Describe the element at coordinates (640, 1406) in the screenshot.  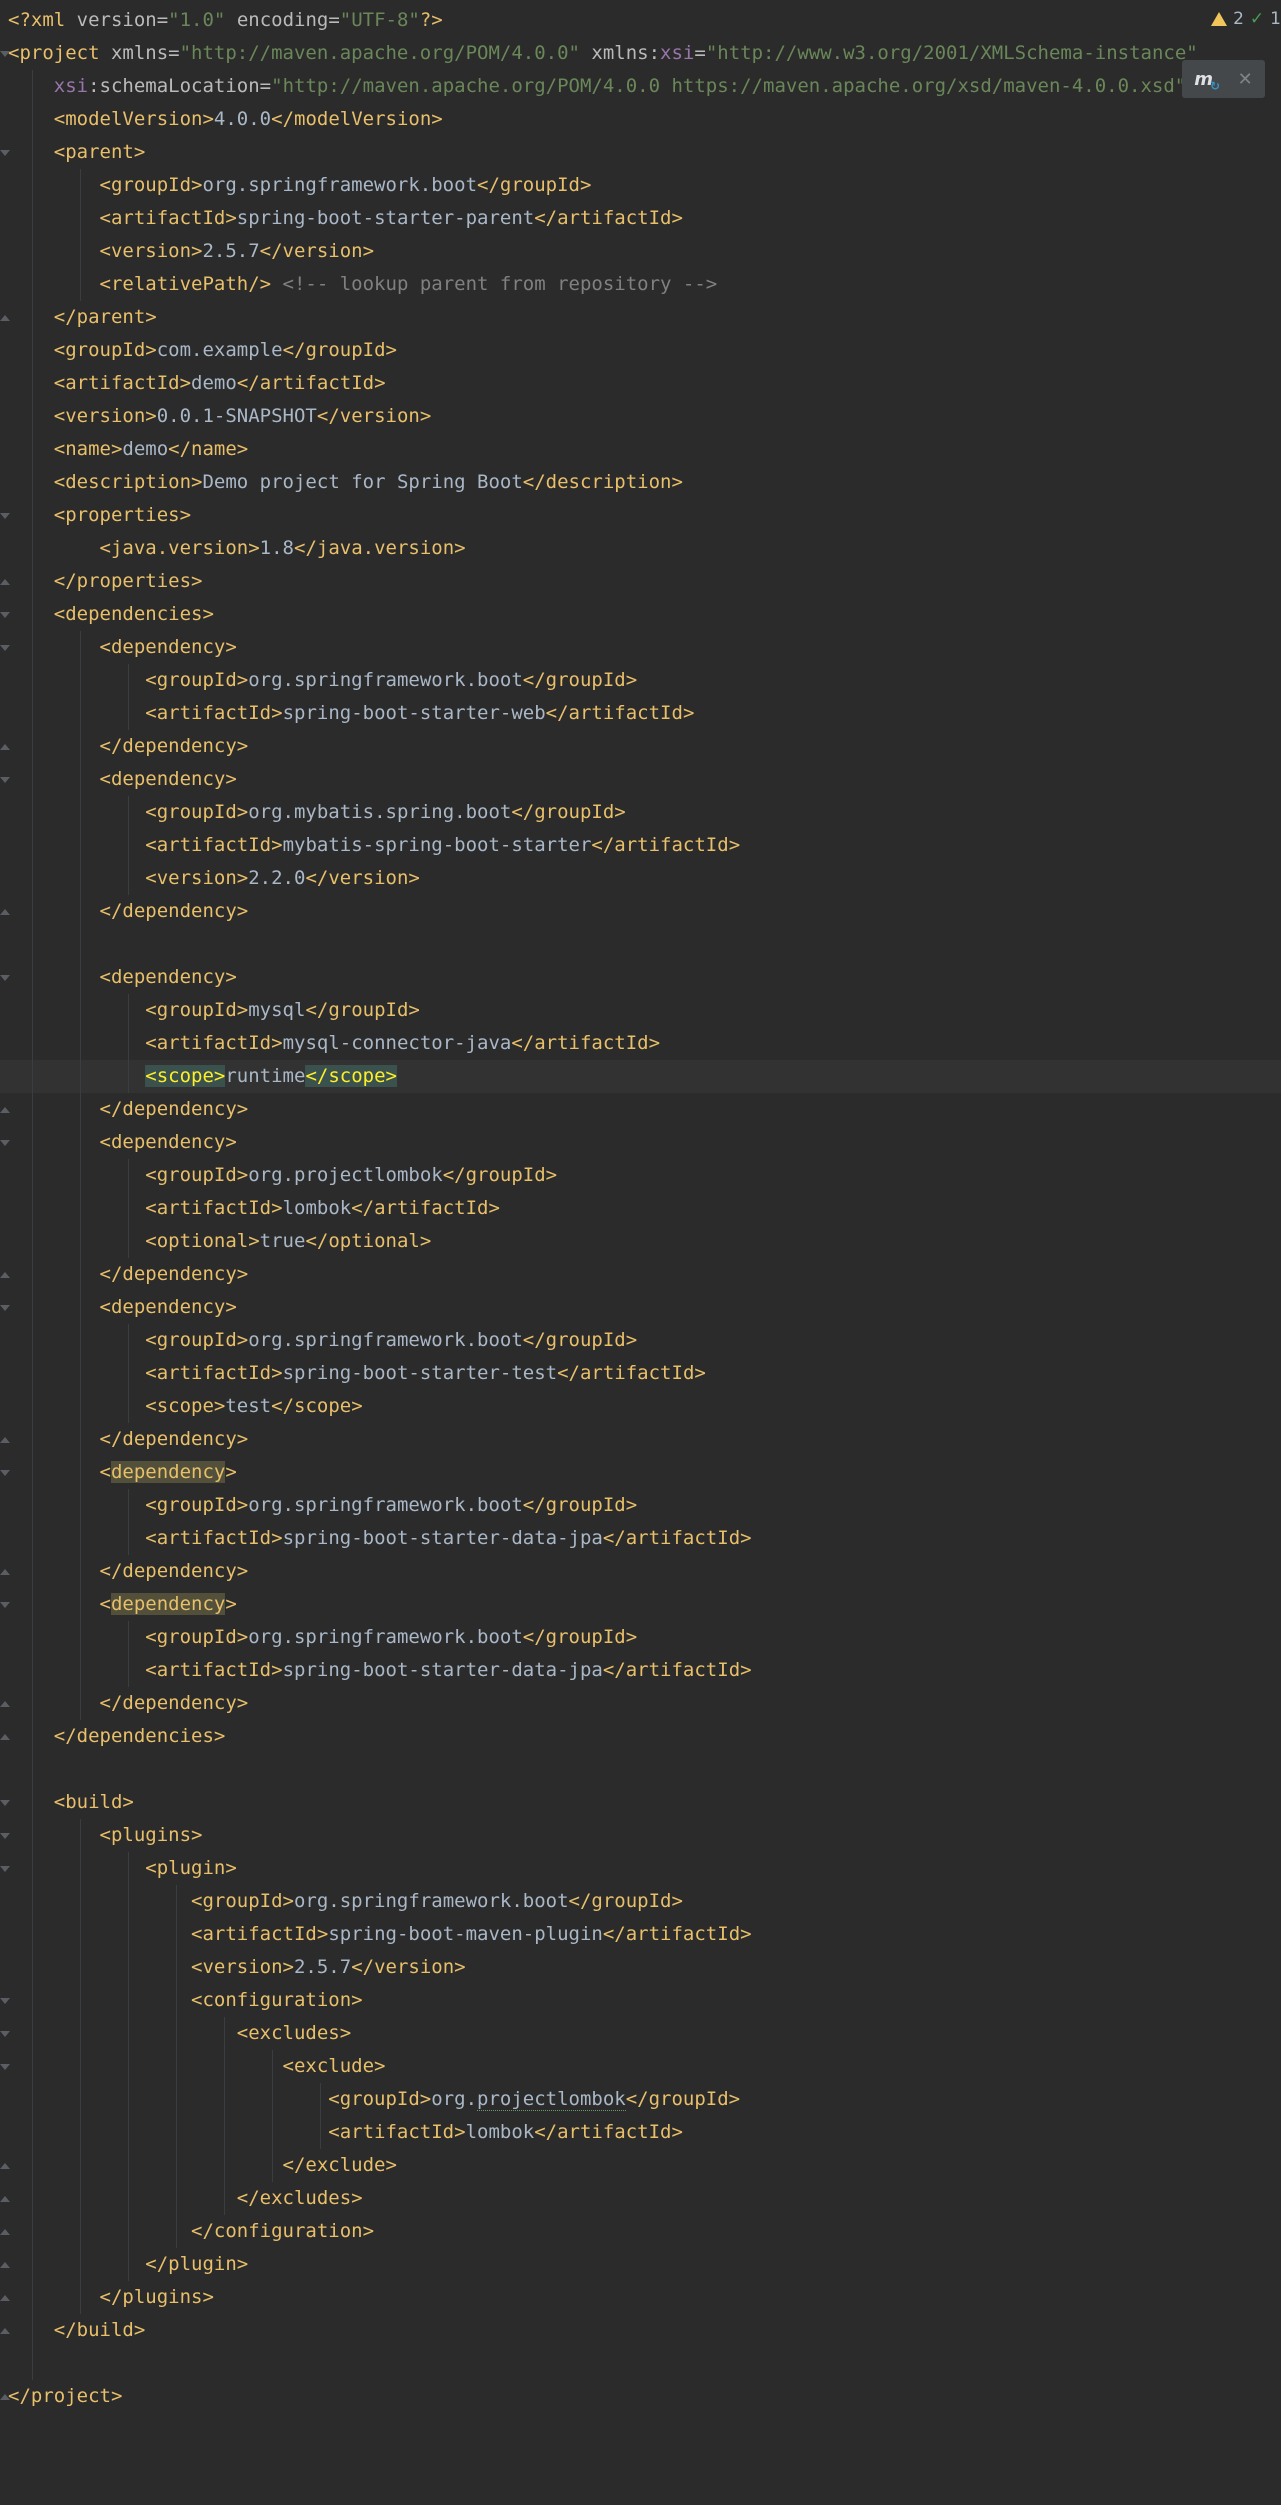
I see `code-line: <scope>test</scope>` at that location.